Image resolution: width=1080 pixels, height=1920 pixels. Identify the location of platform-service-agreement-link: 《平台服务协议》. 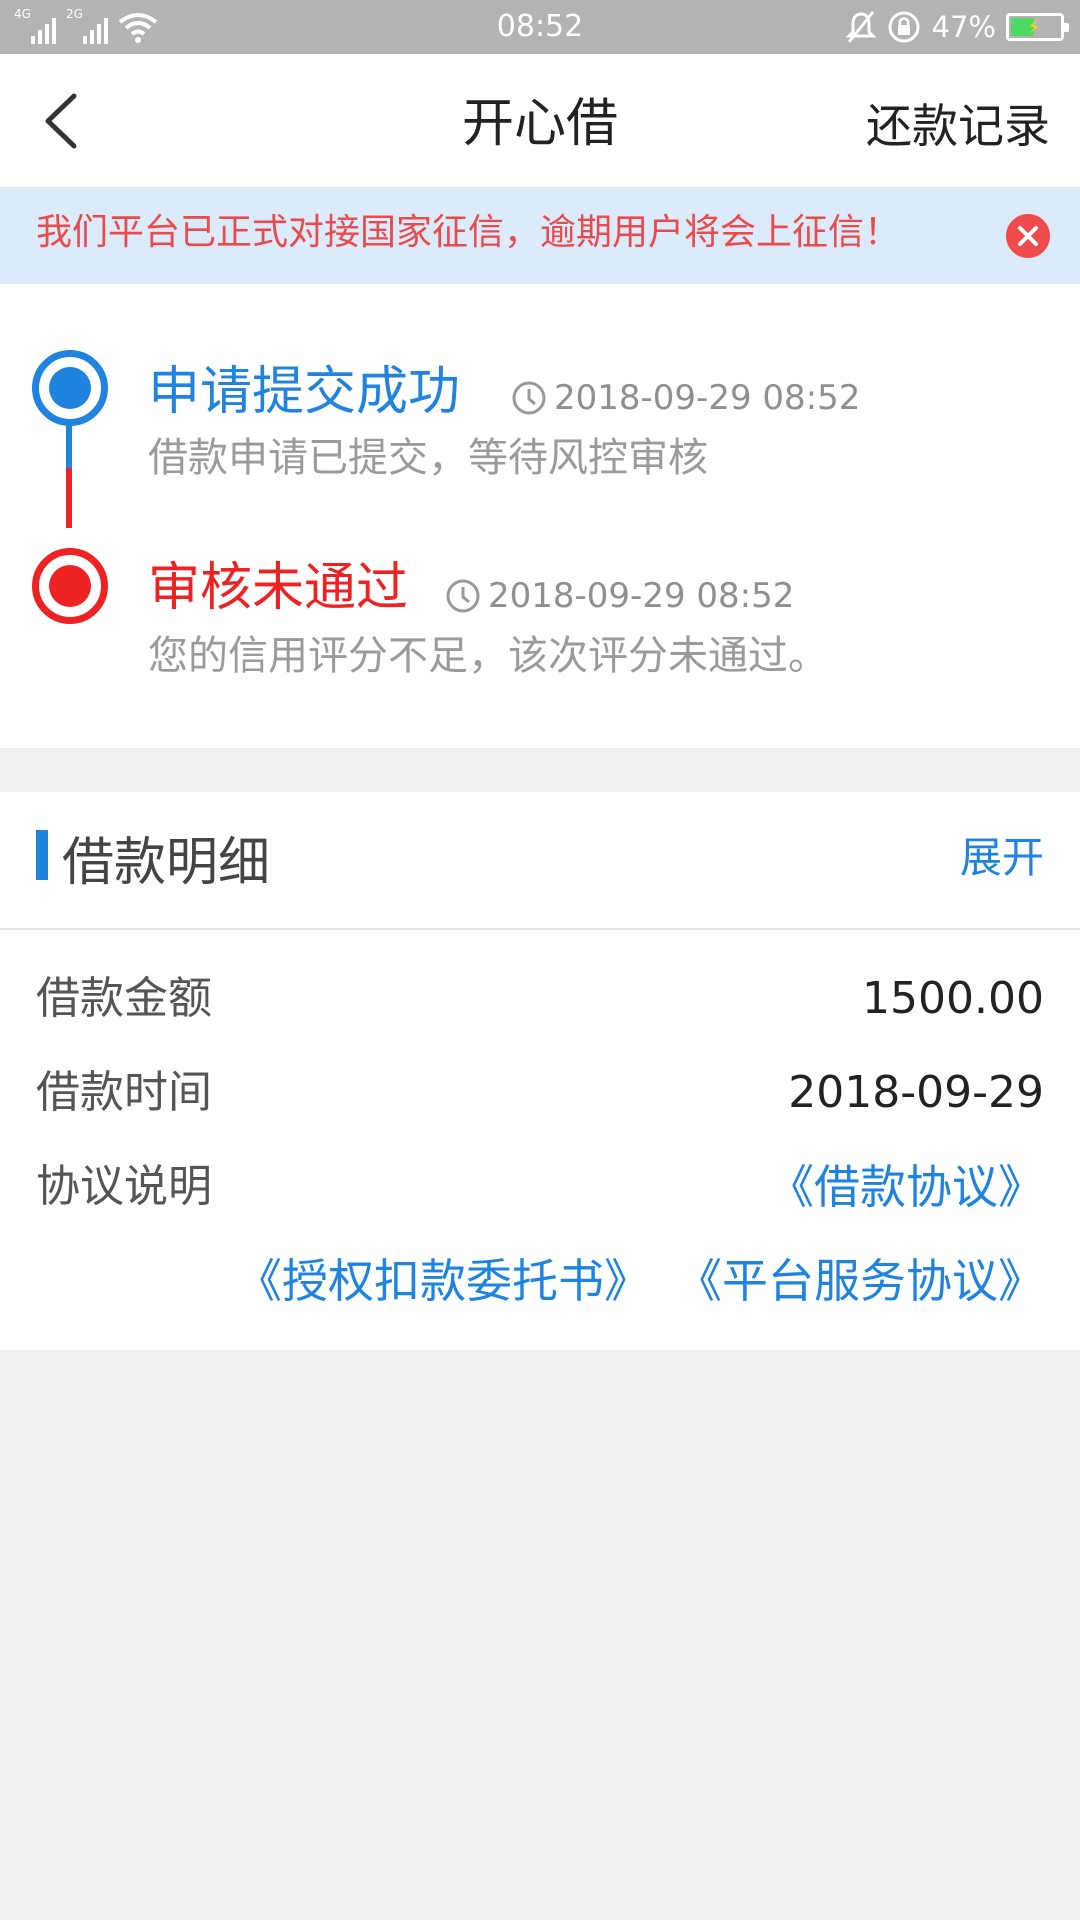
(860, 1281).